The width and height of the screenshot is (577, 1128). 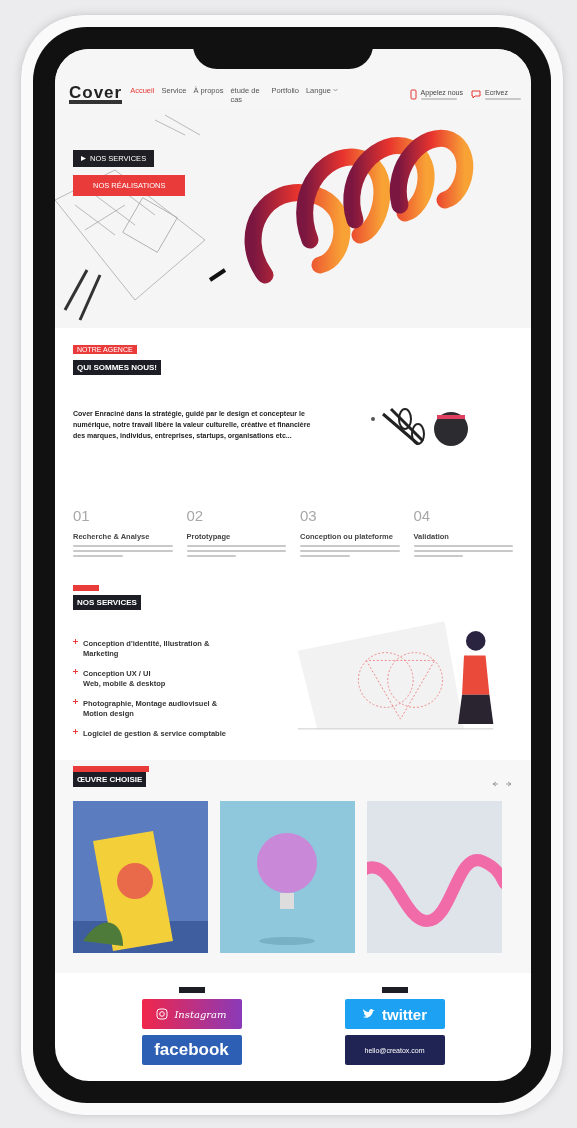 What do you see at coordinates (502, 784) in the screenshot?
I see `carousel-arrows-icon` at bounding box center [502, 784].